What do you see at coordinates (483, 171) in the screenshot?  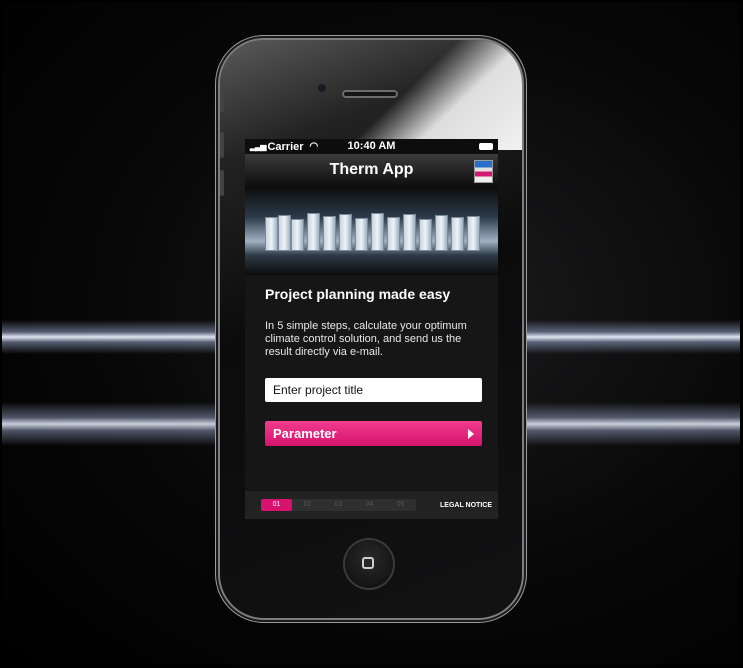 I see `rittal-logo-icon` at bounding box center [483, 171].